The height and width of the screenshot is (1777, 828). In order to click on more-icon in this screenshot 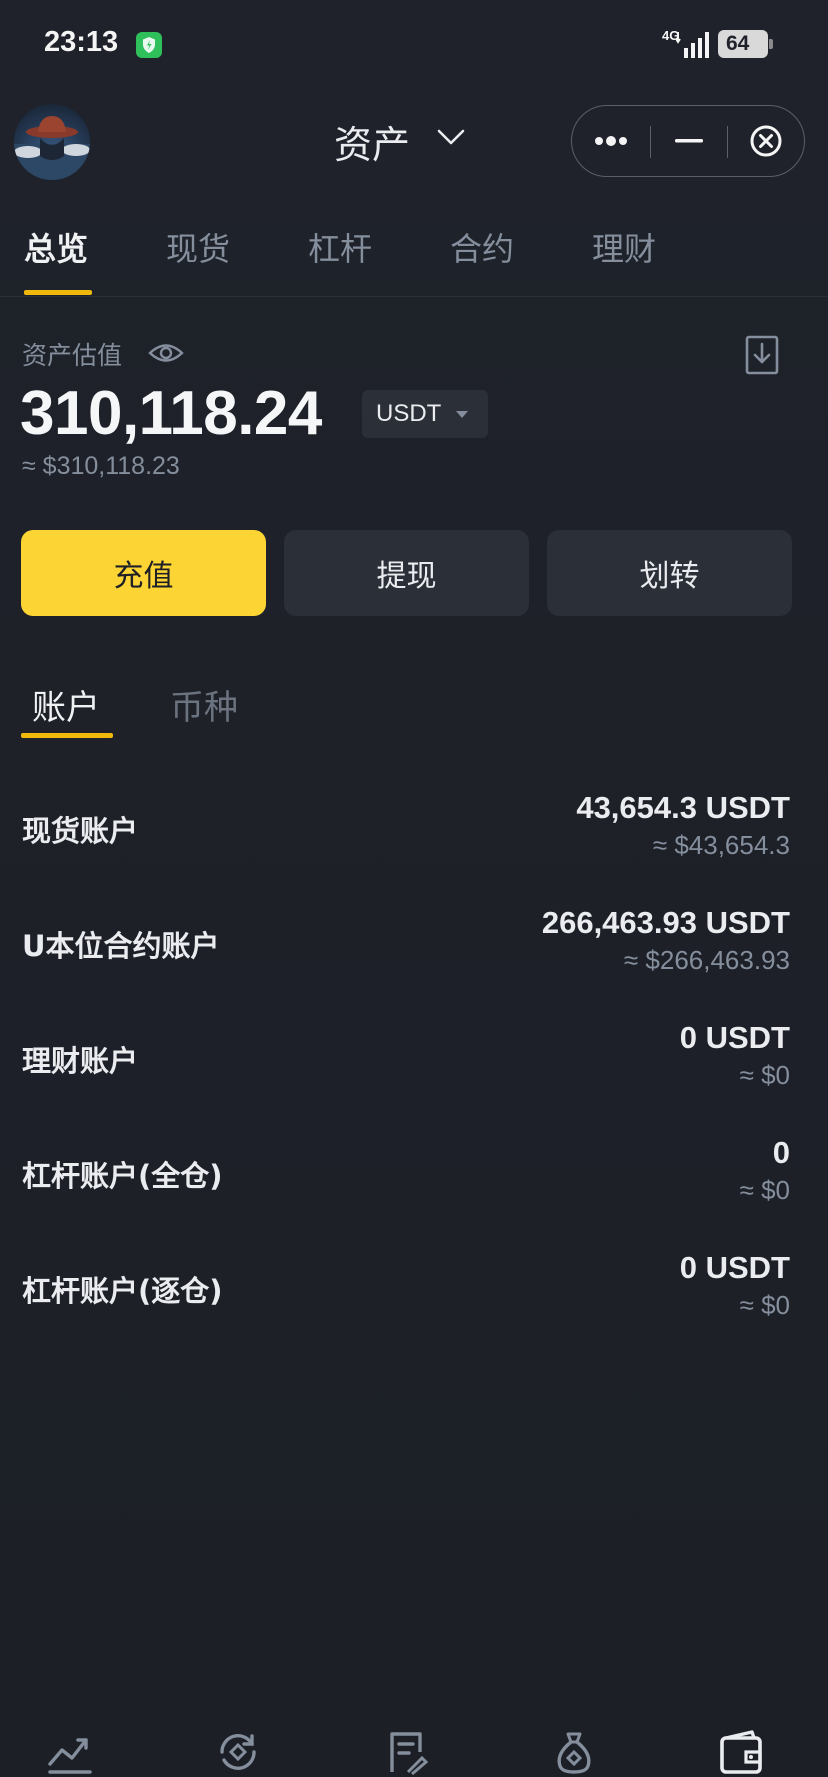, I will do `click(611, 141)`.